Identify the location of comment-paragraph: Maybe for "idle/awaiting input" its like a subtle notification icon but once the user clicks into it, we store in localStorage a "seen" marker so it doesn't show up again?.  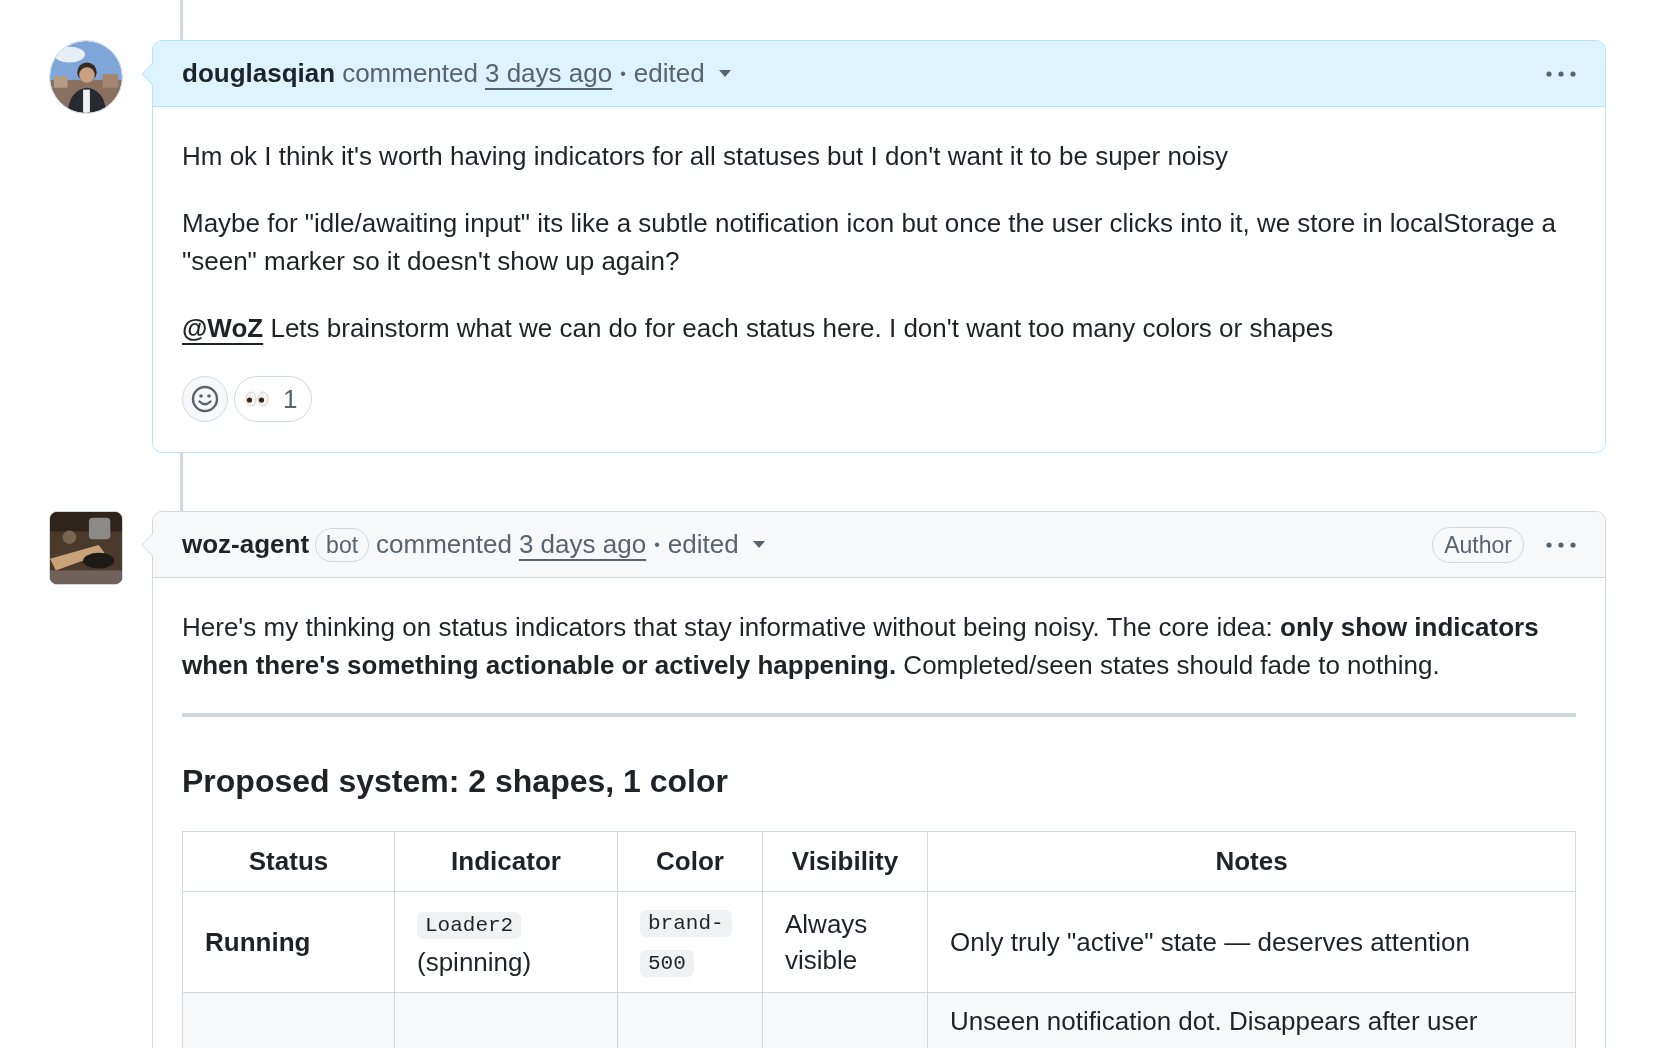
(870, 242).